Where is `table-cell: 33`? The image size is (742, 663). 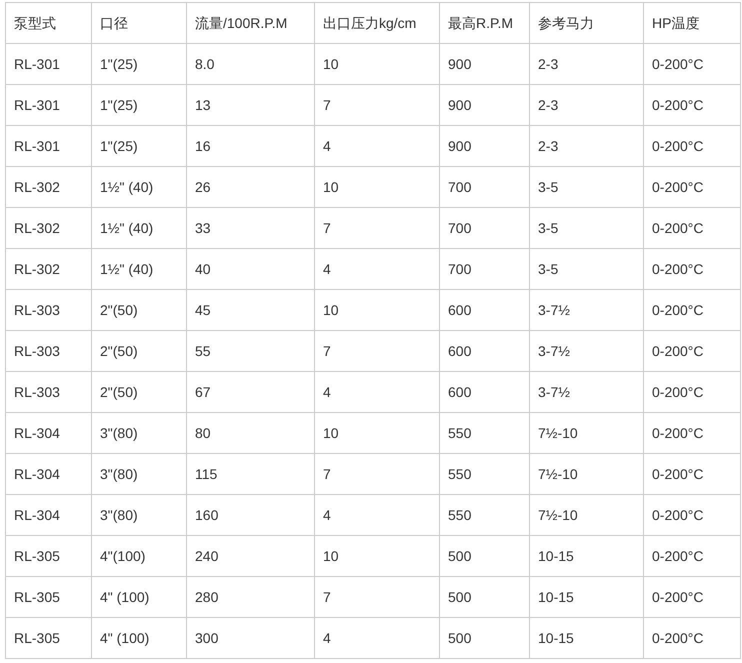
table-cell: 33 is located at coordinates (250, 228).